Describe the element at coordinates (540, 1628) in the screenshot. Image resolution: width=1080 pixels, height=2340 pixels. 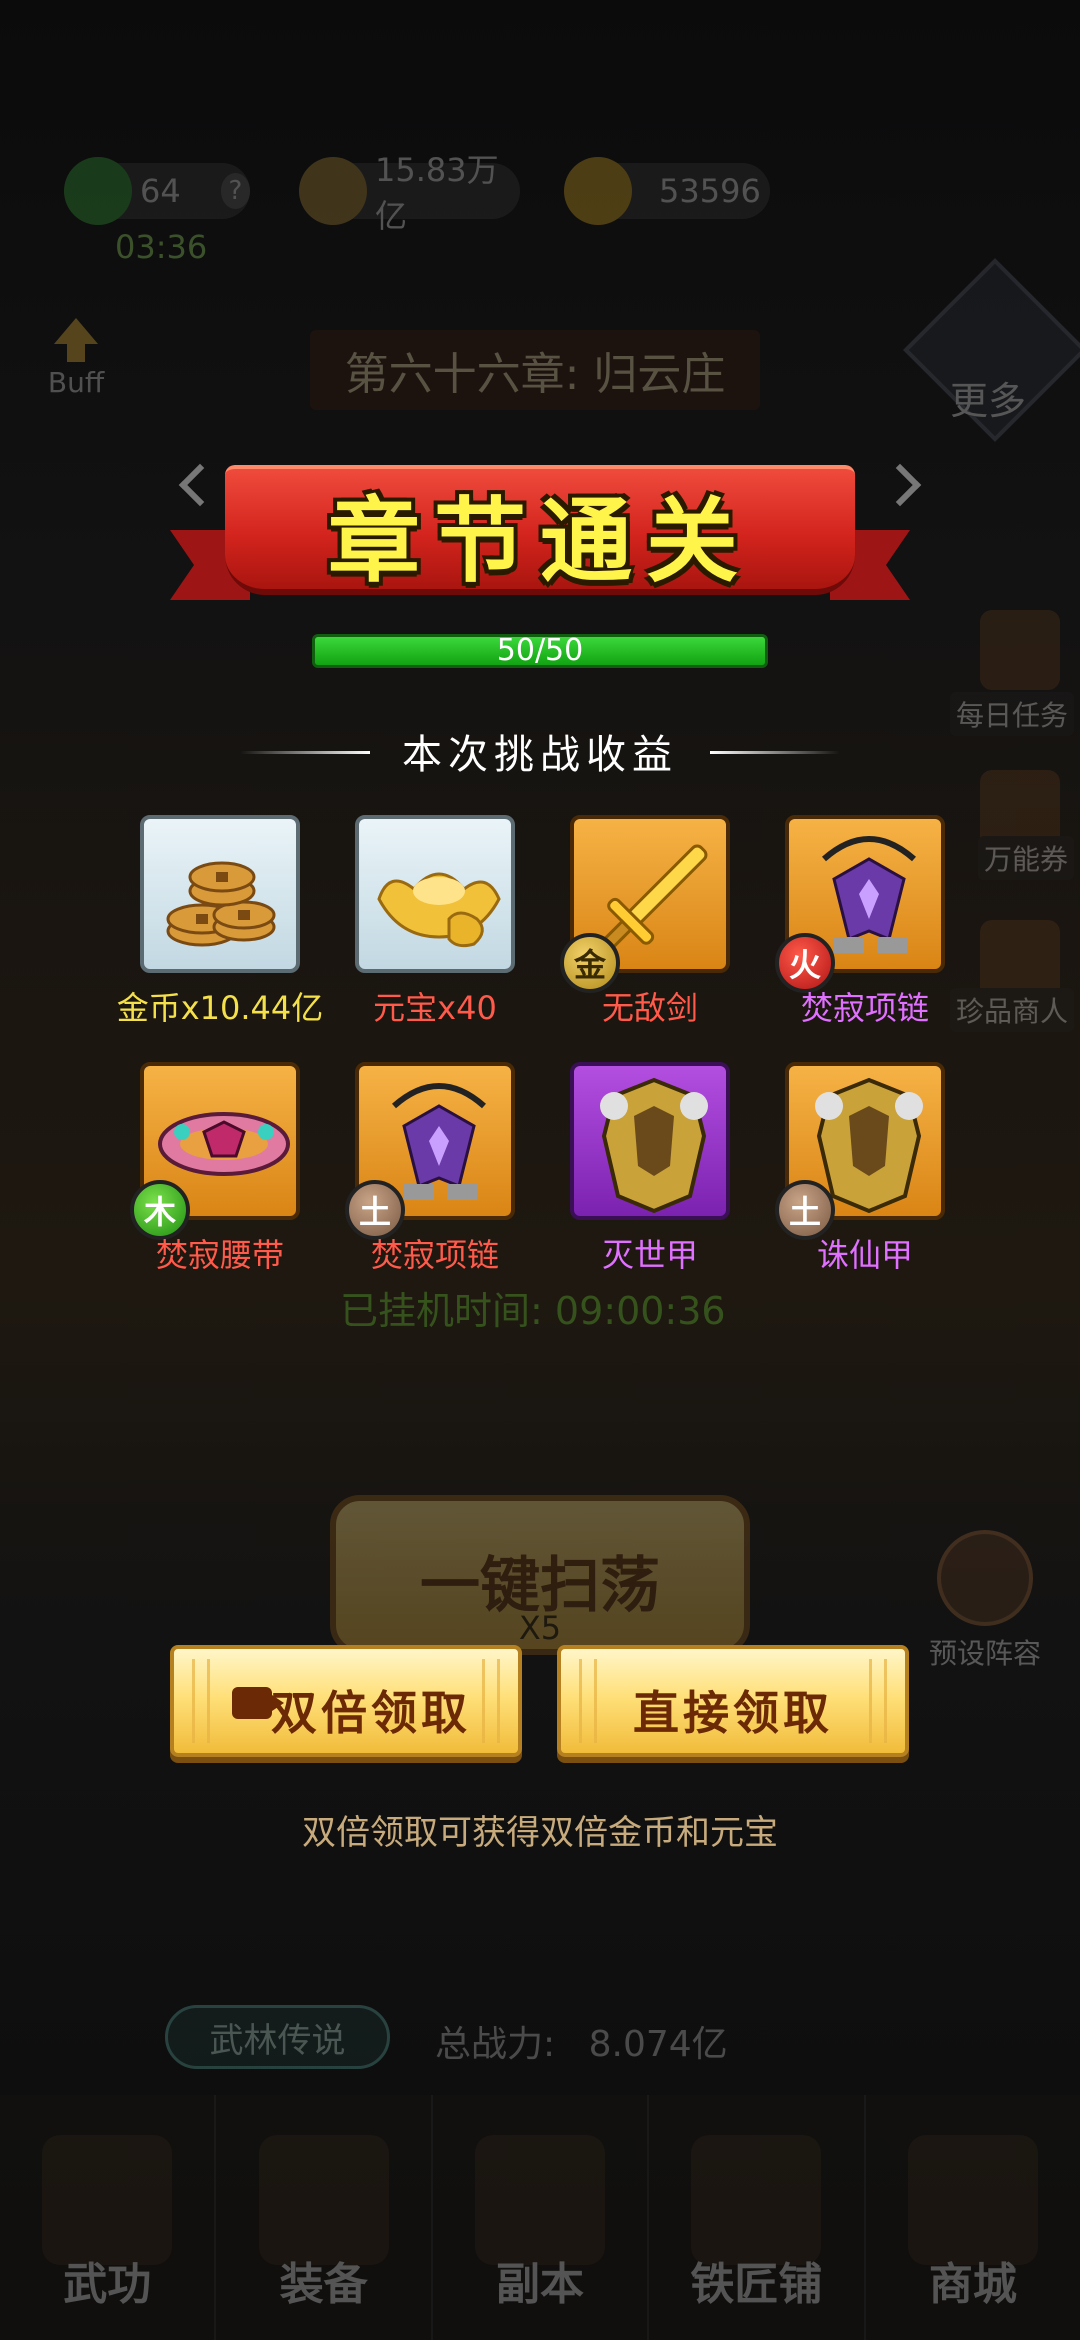
I see `sweep-cost: X5` at that location.